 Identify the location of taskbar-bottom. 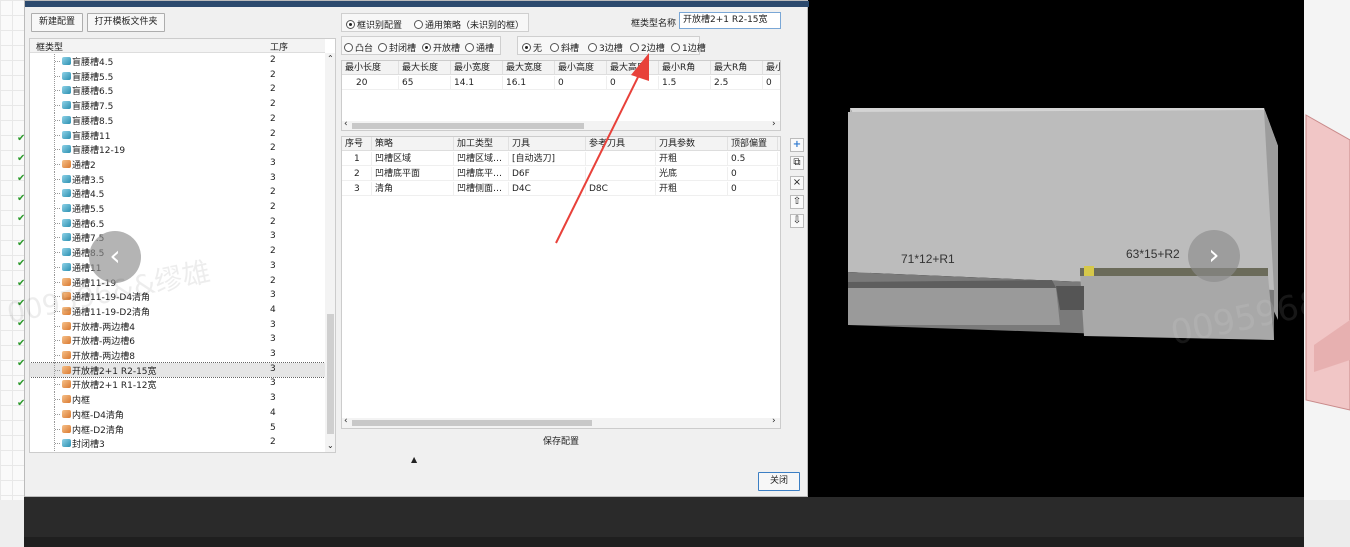
(664, 542).